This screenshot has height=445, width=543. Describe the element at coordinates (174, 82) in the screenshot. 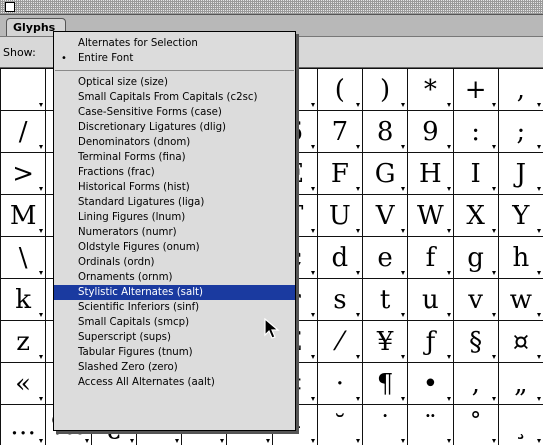

I see `menu-item: Optical size (size)` at that location.